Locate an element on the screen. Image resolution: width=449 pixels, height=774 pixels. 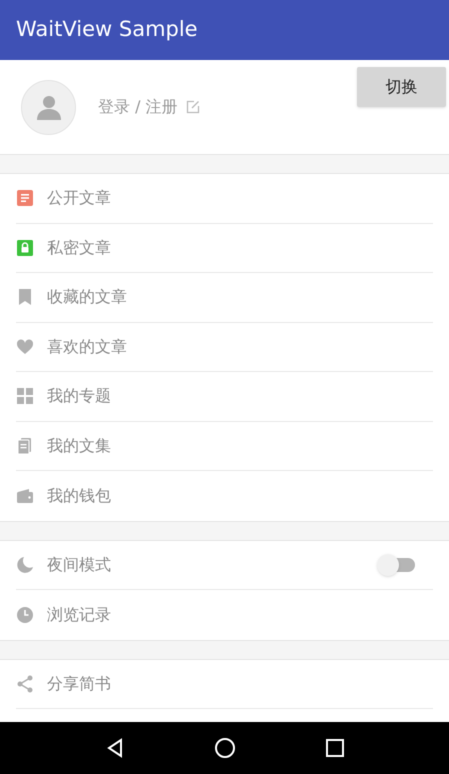
wallet-icon is located at coordinates (25, 495).